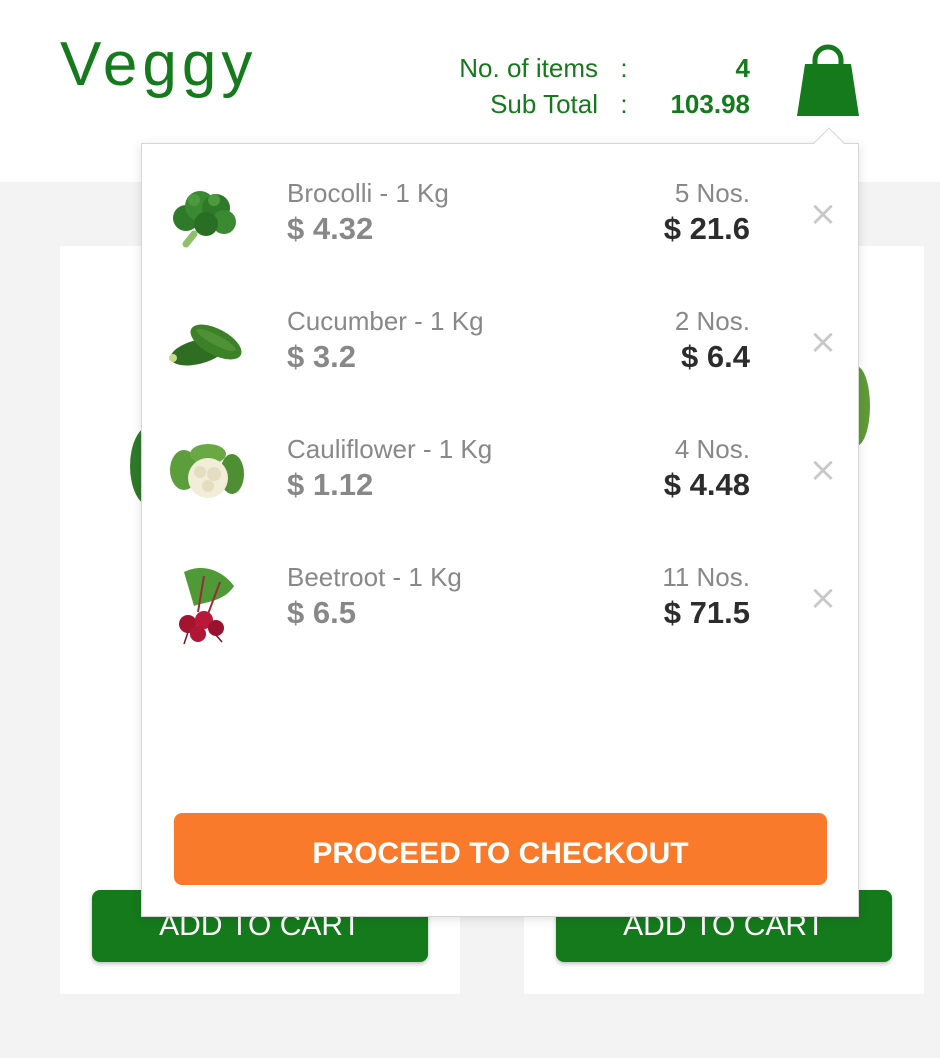 The height and width of the screenshot is (1058, 940). Describe the element at coordinates (706, 228) in the screenshot. I see `cart-item-total: $ 21.6` at that location.